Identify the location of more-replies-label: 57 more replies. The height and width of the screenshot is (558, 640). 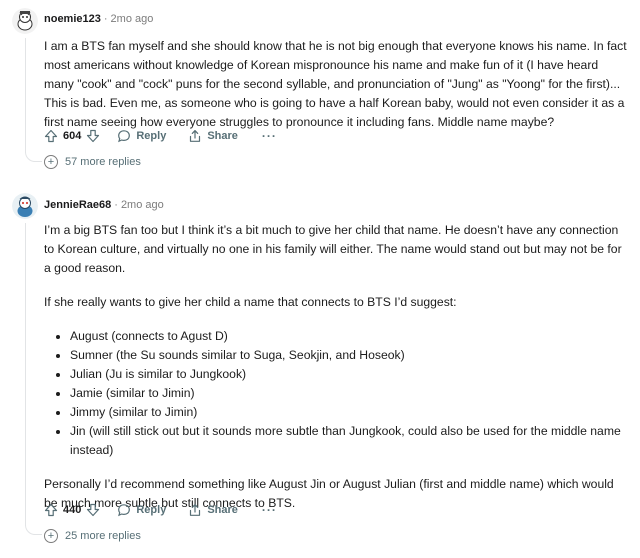
(103, 162).